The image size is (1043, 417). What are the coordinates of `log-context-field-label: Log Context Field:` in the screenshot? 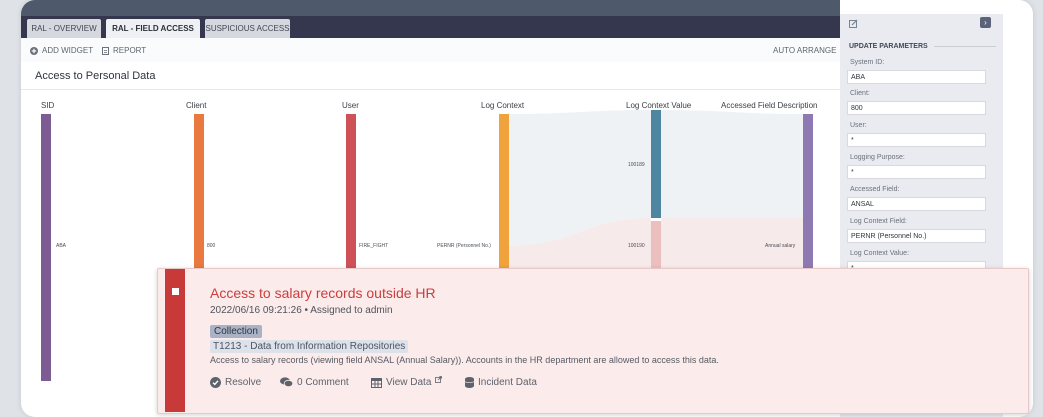 It's located at (878, 221).